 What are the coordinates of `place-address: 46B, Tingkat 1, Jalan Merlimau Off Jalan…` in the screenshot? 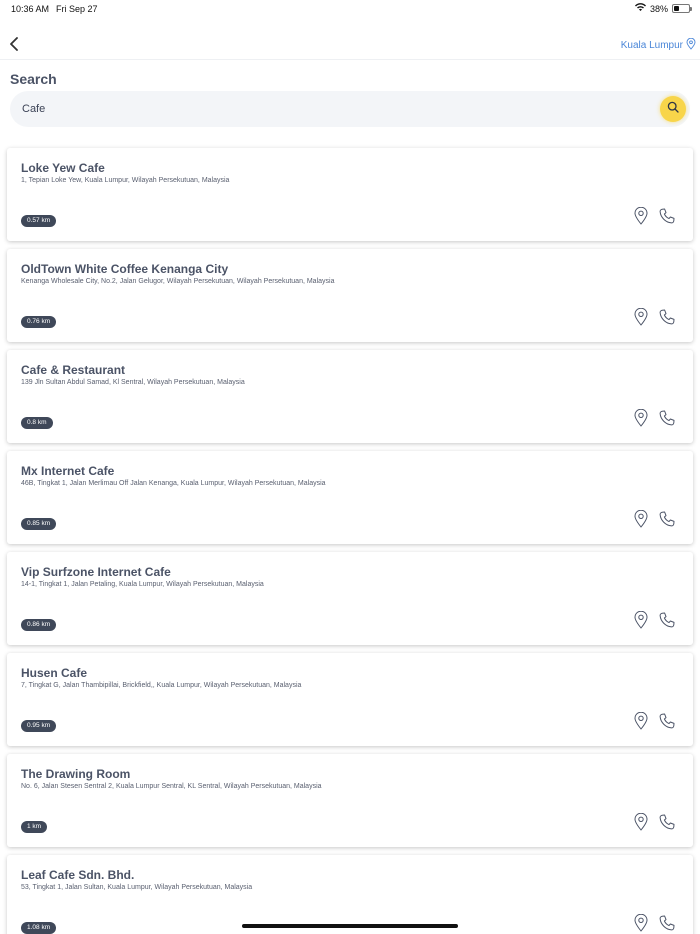 It's located at (173, 483).